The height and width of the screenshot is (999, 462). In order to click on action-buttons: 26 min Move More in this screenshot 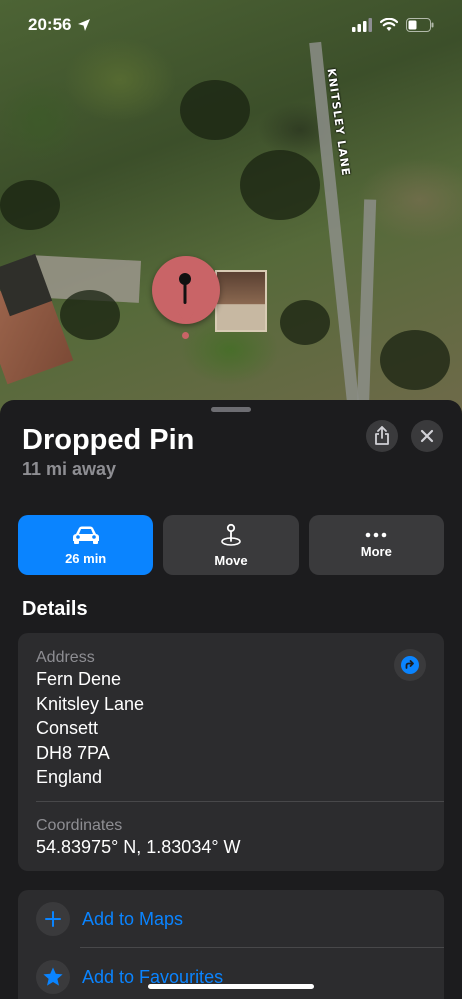, I will do `click(231, 545)`.